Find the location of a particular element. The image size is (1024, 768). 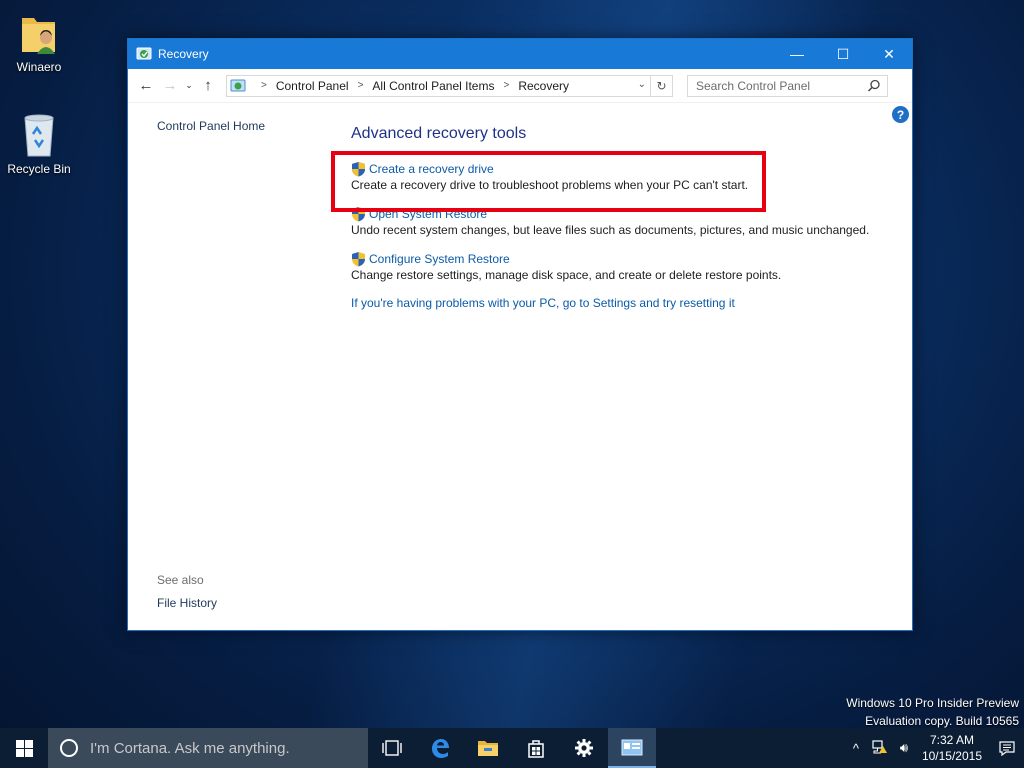

close-button: ✕ is located at coordinates (889, 54).